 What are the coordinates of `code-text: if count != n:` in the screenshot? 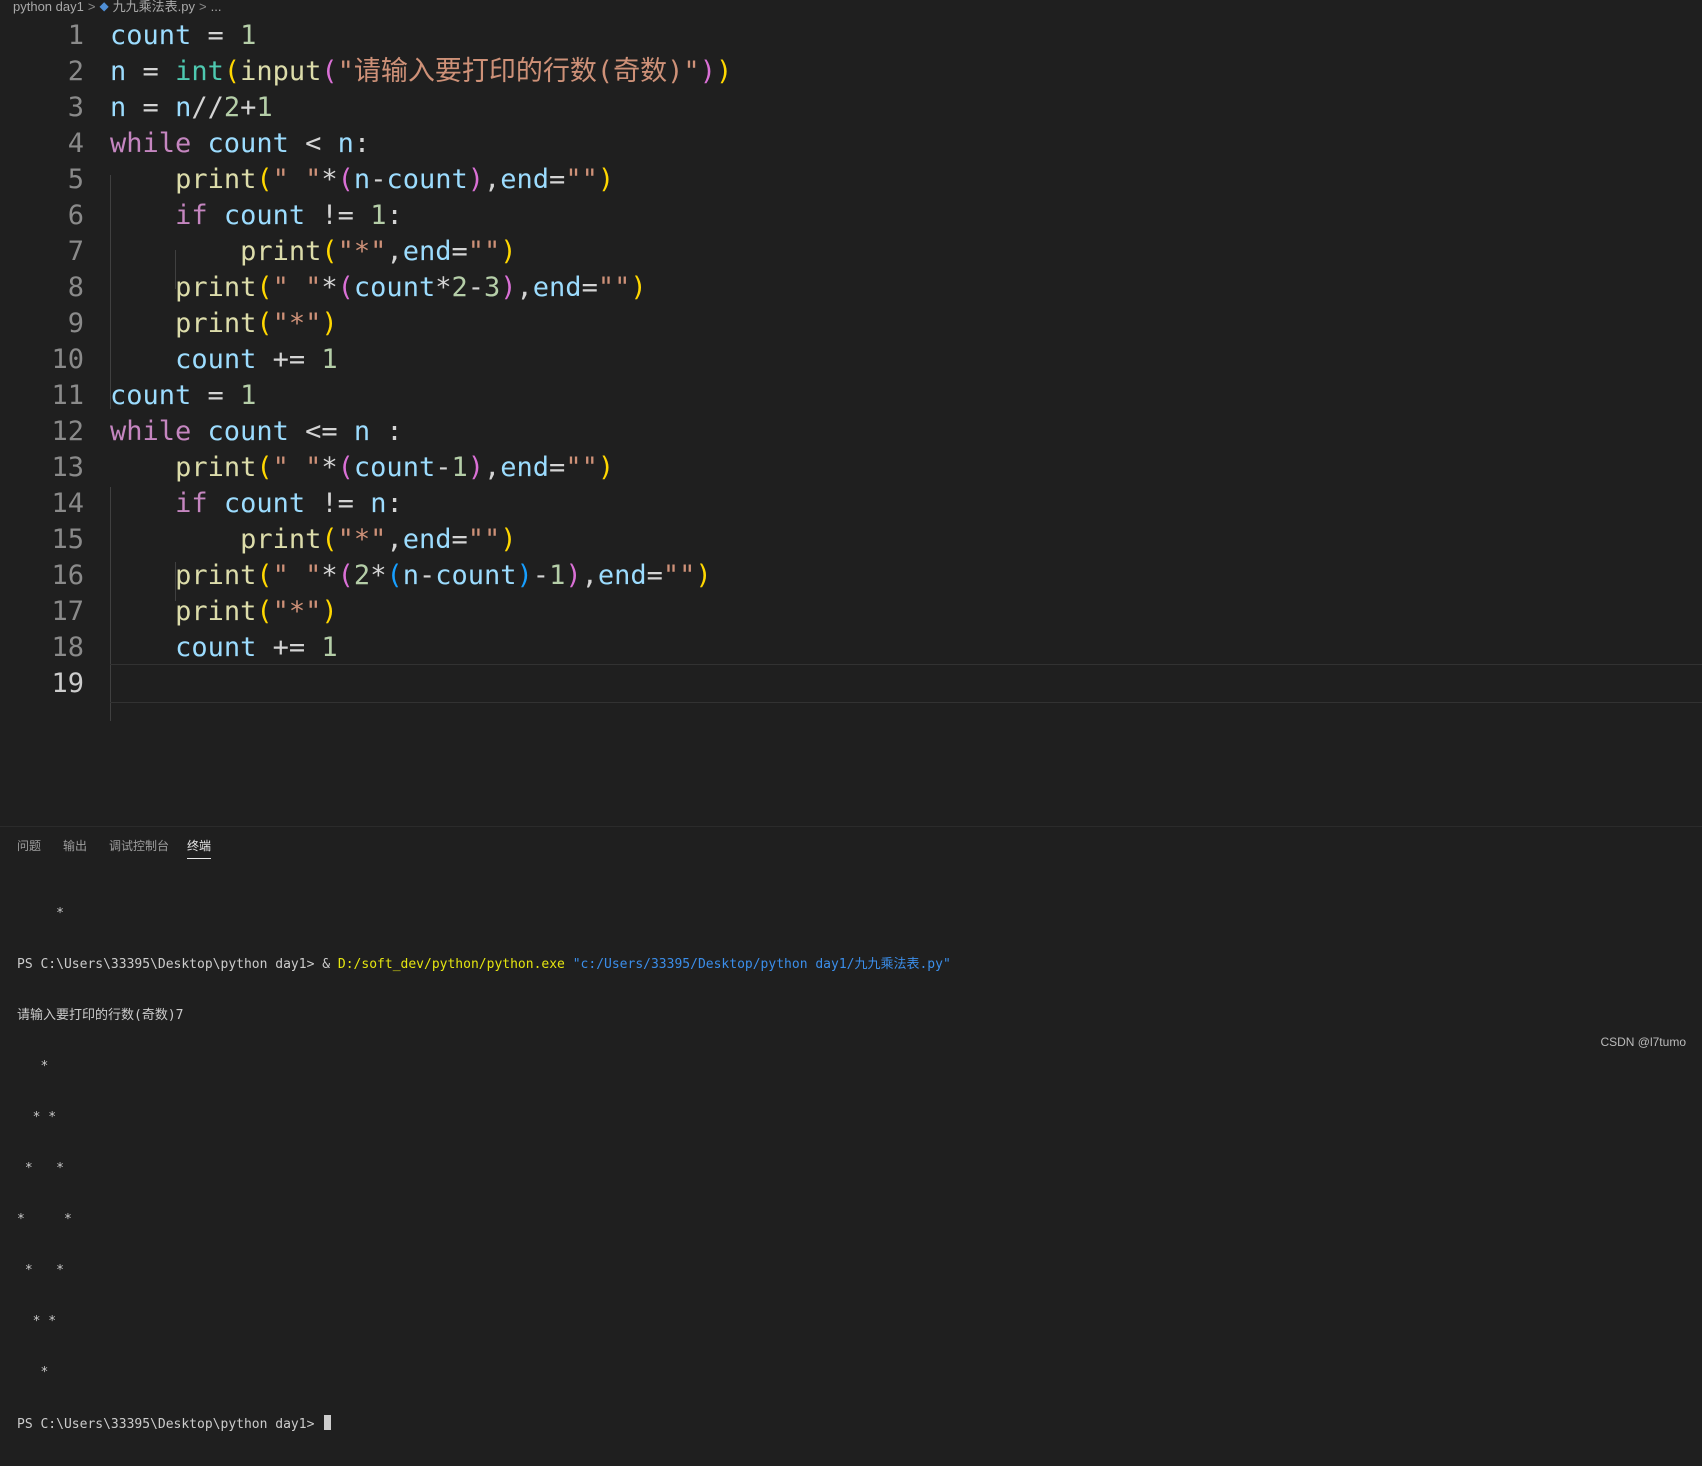 It's located at (289, 503).